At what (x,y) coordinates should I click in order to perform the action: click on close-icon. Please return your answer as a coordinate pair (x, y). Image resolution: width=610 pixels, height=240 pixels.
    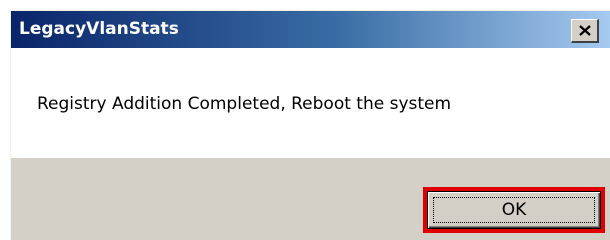
    Looking at the image, I should click on (584, 30).